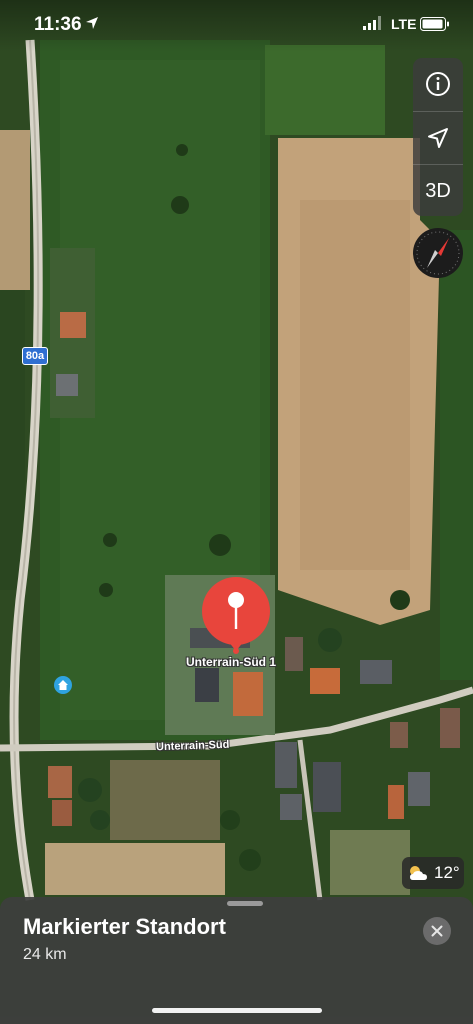 The width and height of the screenshot is (473, 1024). I want to click on place-distance: 24 km, so click(45, 954).